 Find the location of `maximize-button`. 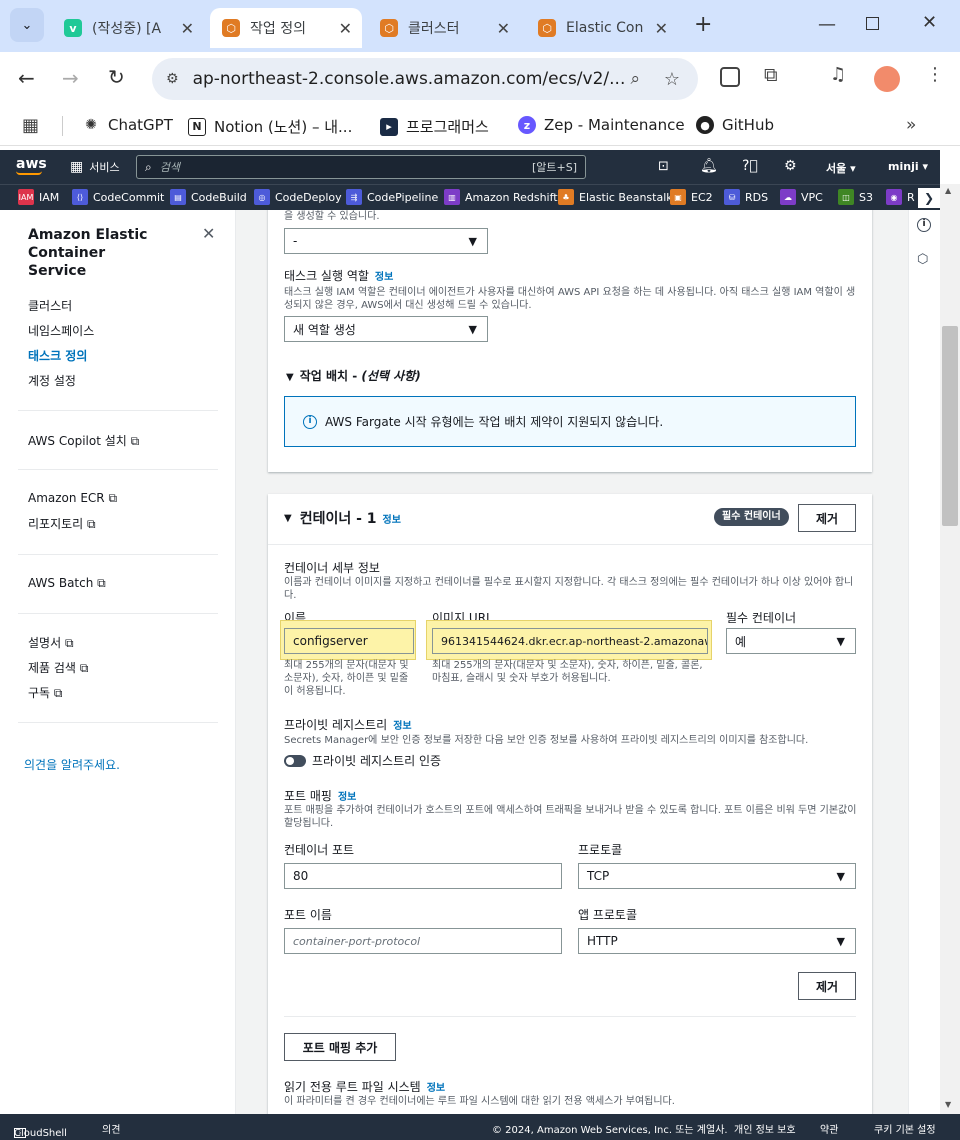

maximize-button is located at coordinates (872, 23).